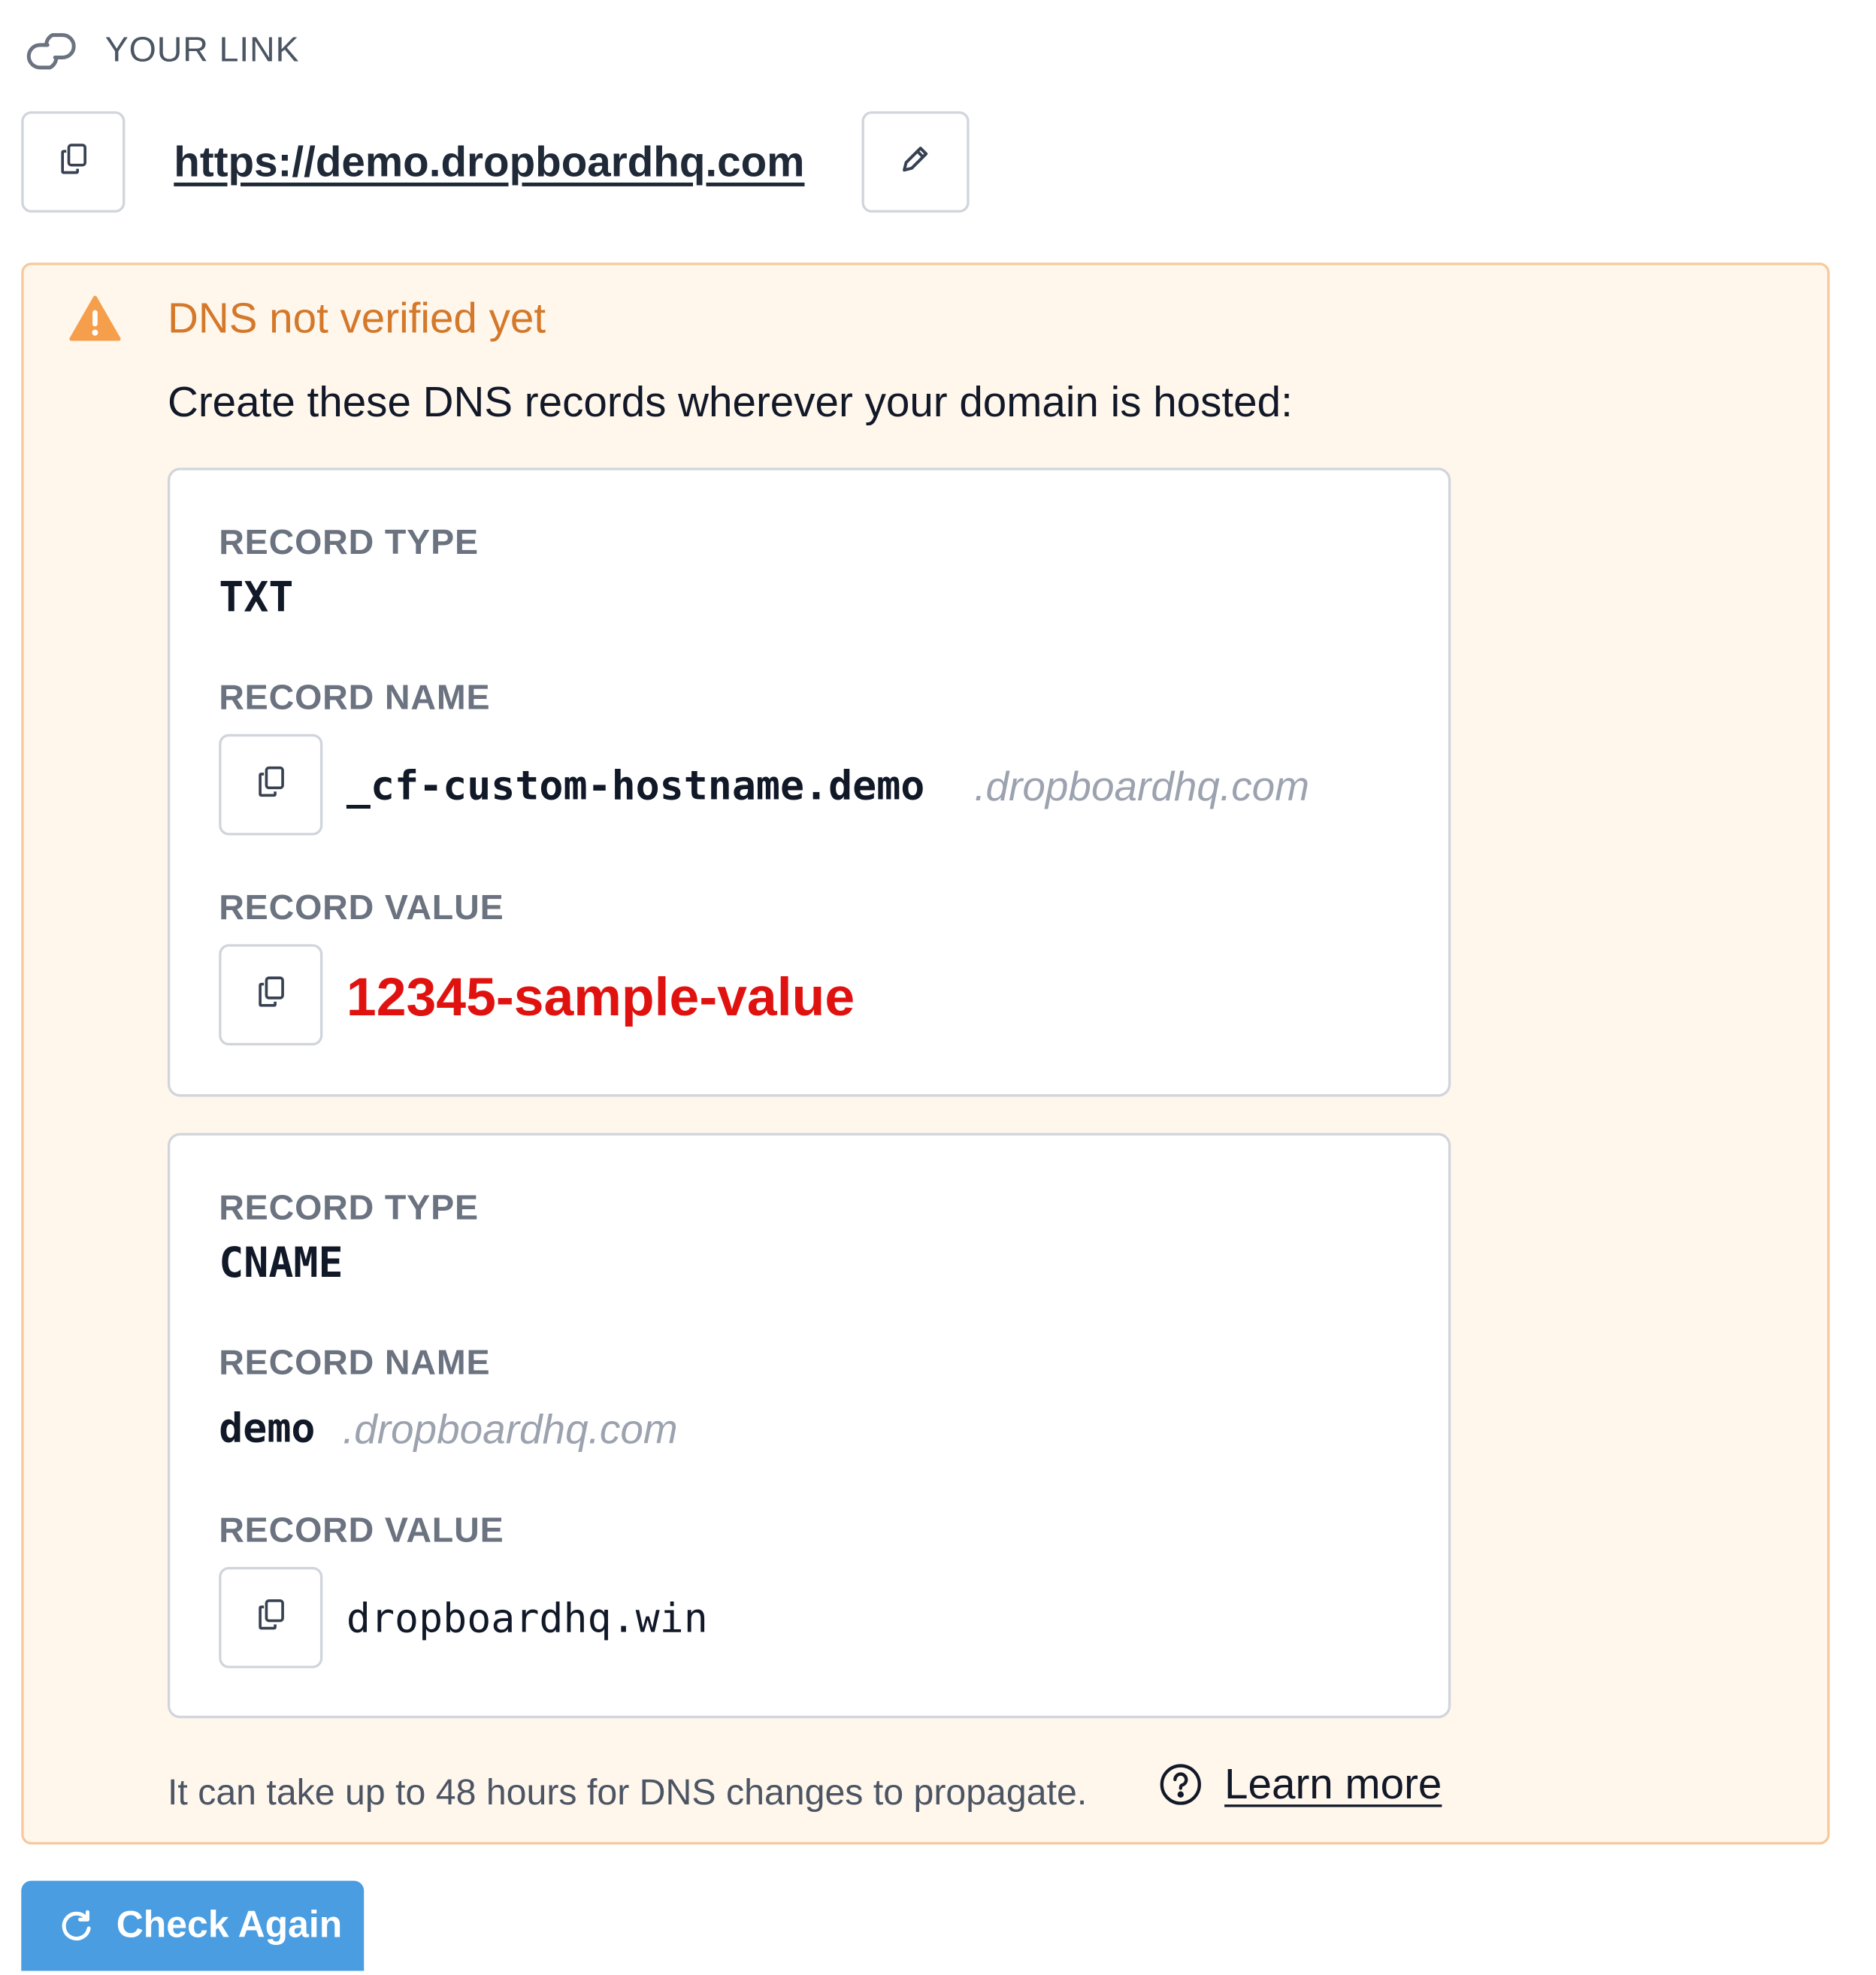  Describe the element at coordinates (229, 1925) in the screenshot. I see `check-again-label: Check Again` at that location.